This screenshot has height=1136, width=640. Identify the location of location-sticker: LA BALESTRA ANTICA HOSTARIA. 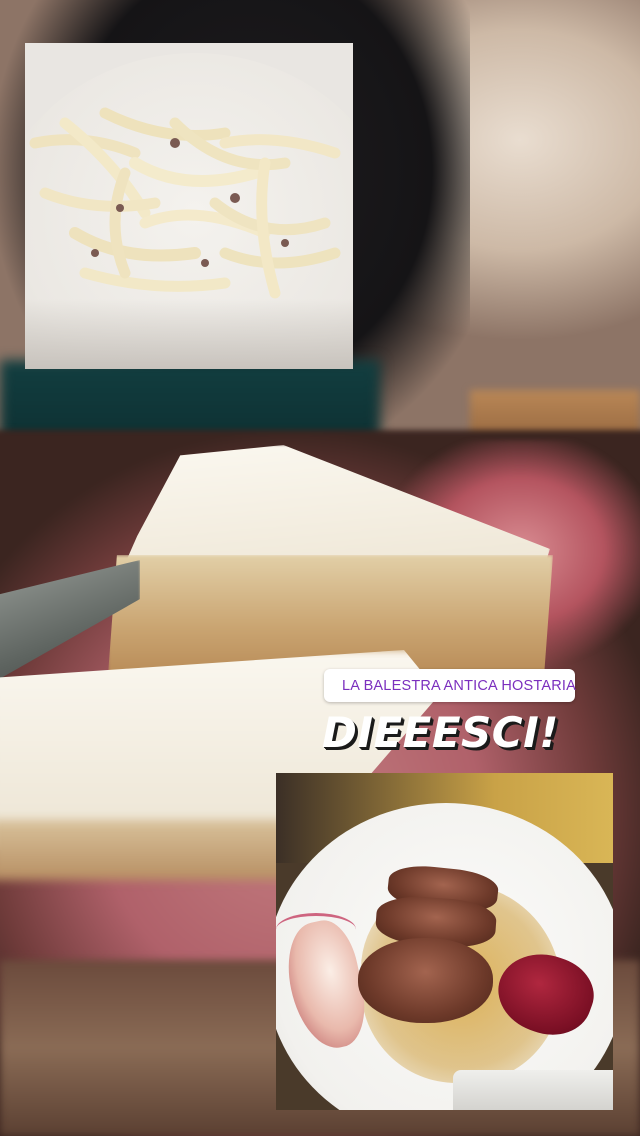
(450, 685).